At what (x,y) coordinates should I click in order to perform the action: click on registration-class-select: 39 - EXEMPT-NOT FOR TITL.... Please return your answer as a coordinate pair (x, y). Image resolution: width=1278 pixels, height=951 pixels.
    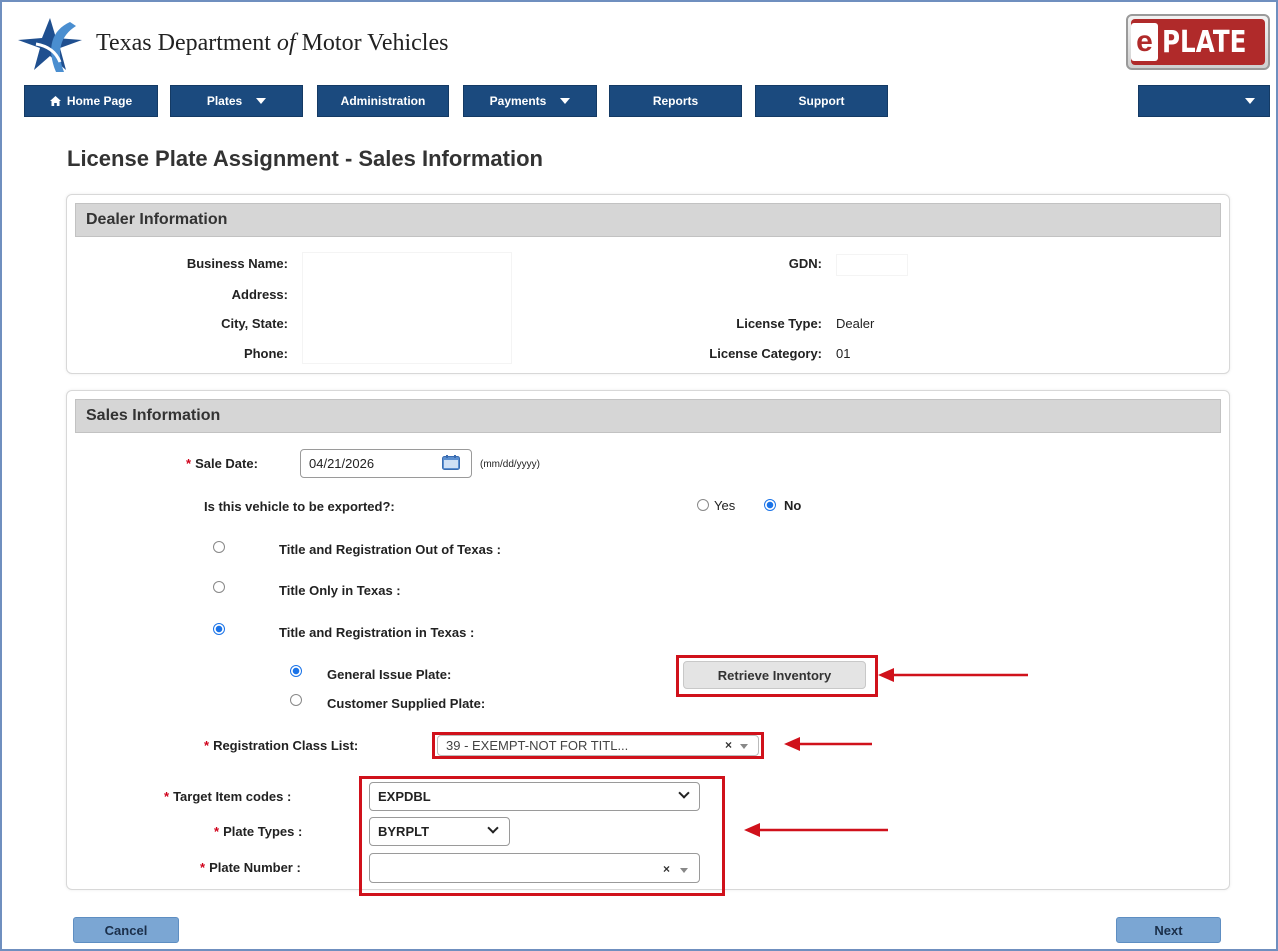
    Looking at the image, I should click on (598, 745).